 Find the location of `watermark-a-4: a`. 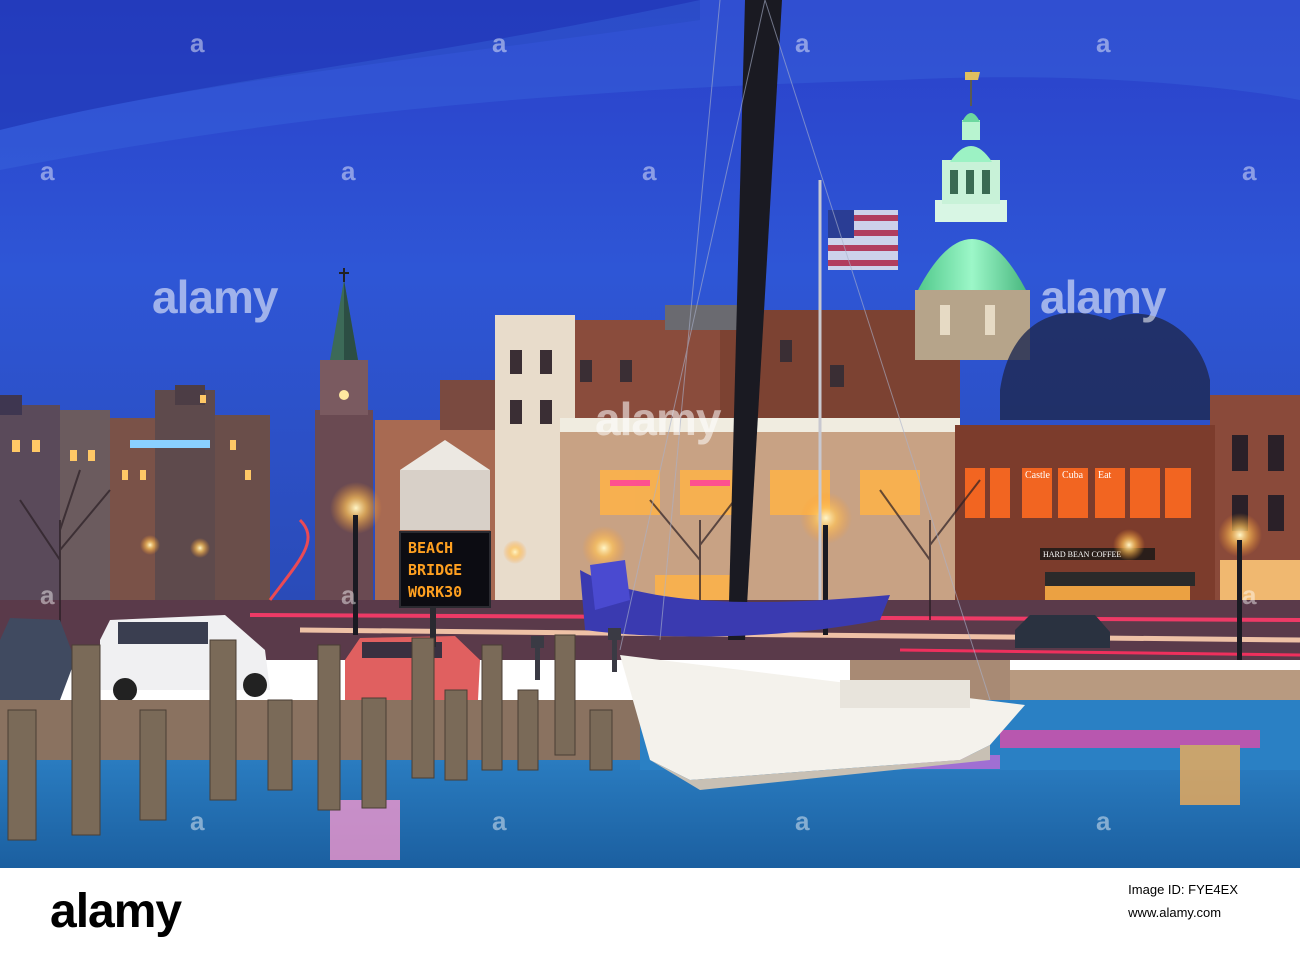

watermark-a-4: a is located at coordinates (1103, 43).